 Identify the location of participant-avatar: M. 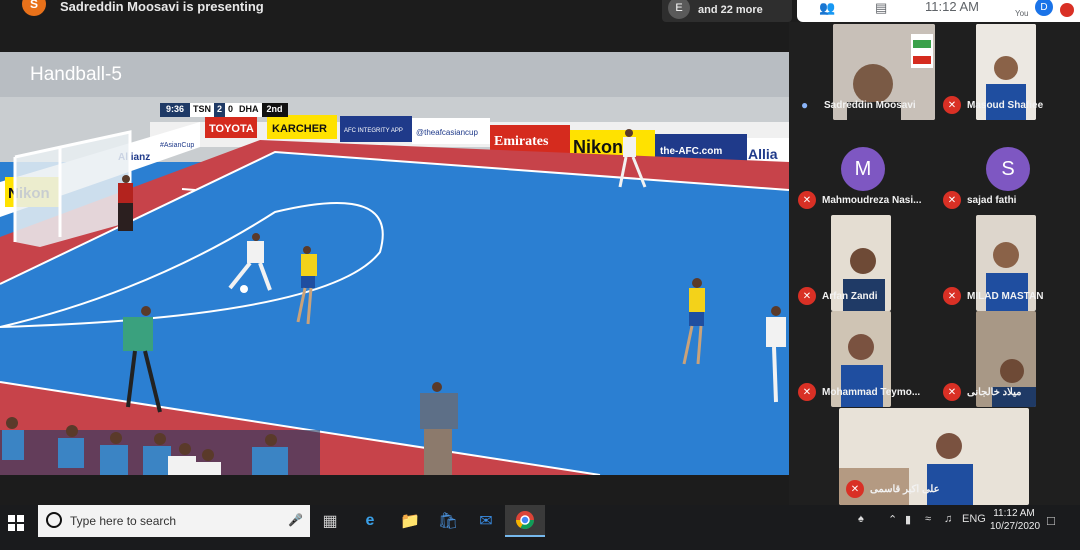
(863, 169).